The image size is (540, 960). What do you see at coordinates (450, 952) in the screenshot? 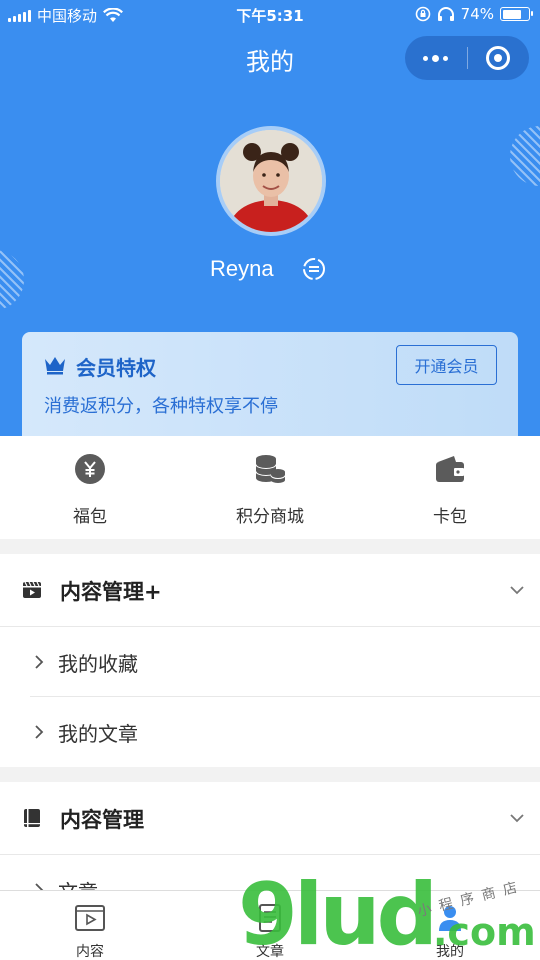
I see `tab-label: 我的` at bounding box center [450, 952].